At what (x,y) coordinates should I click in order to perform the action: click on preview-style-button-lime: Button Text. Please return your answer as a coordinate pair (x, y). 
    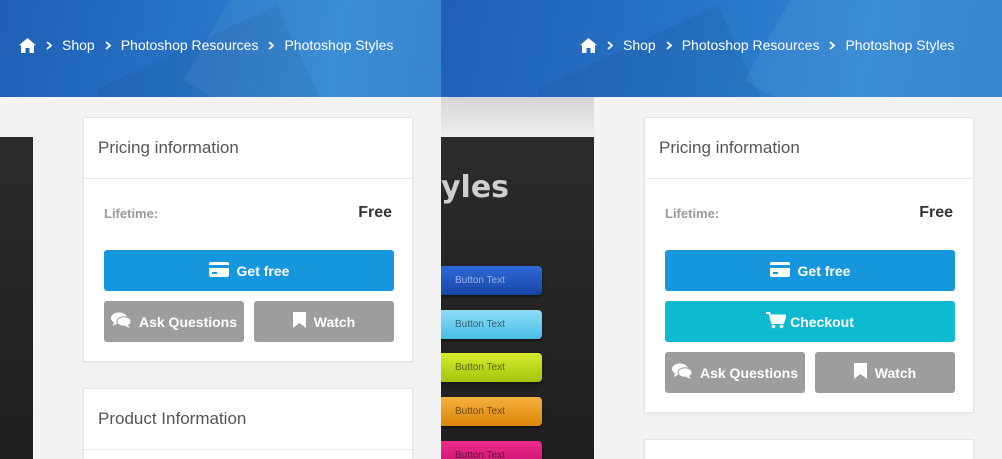
    Looking at the image, I should click on (491, 367).